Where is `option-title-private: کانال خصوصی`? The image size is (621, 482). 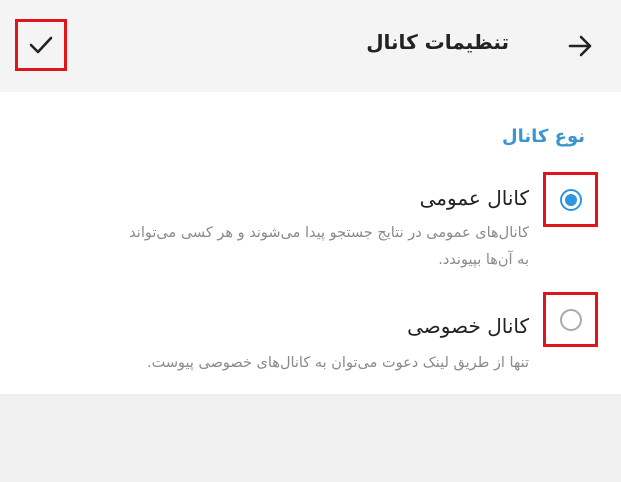
option-title-private: کانال خصوصی is located at coordinates (468, 326).